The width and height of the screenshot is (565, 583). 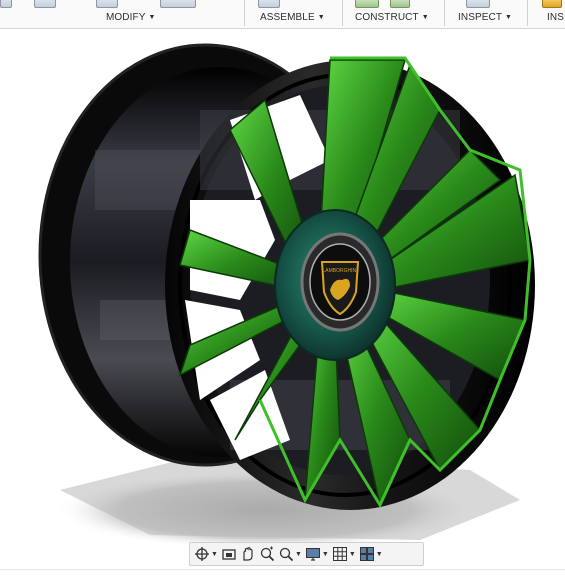 I want to click on inspect-measure-icon, so click(x=478, y=4).